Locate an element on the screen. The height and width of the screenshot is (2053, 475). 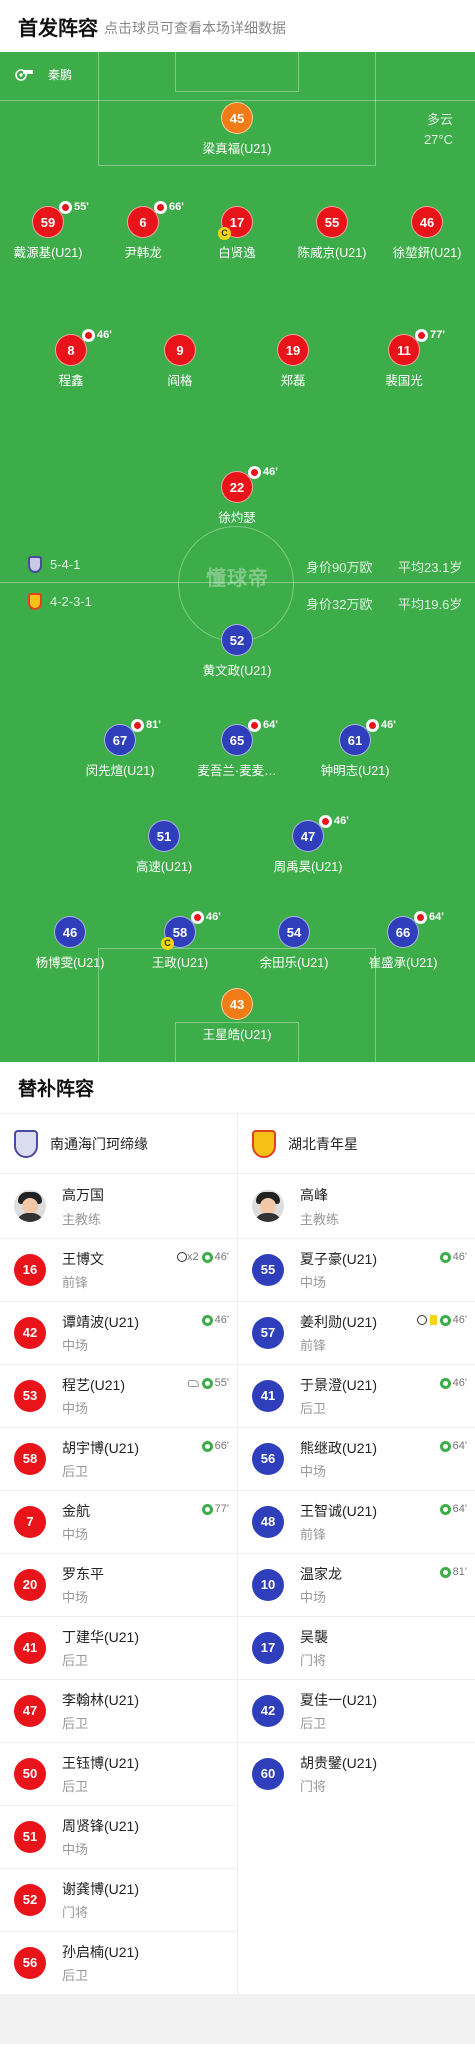
pitch-player: 45 梁真福(U21) is located at coordinates (237, 129).